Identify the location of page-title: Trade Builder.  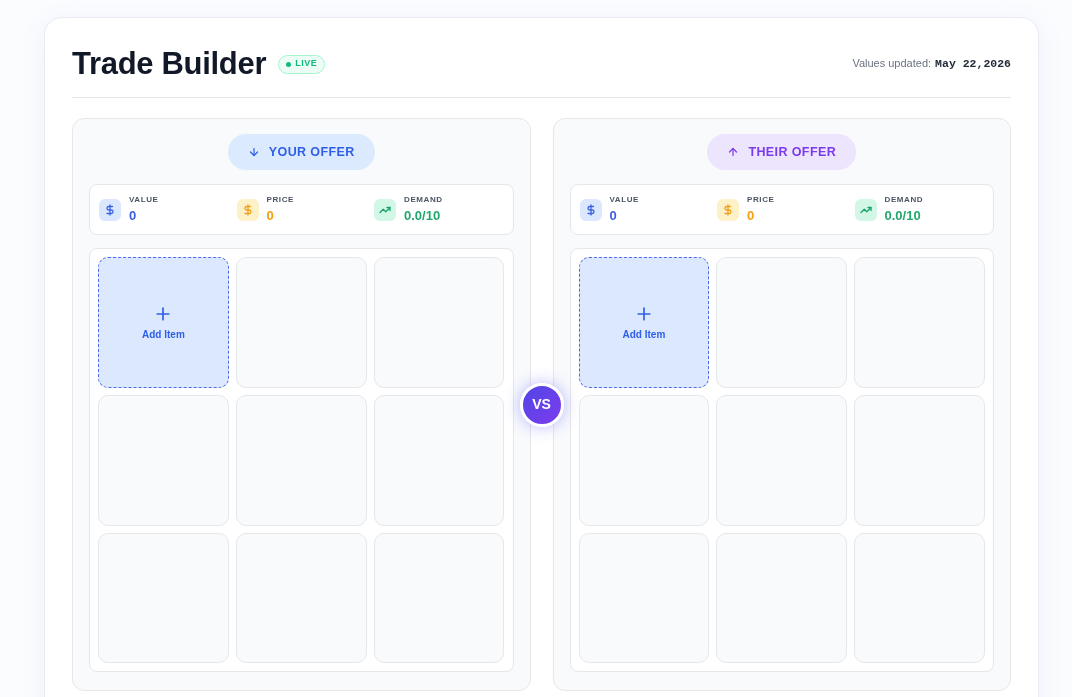
(169, 64).